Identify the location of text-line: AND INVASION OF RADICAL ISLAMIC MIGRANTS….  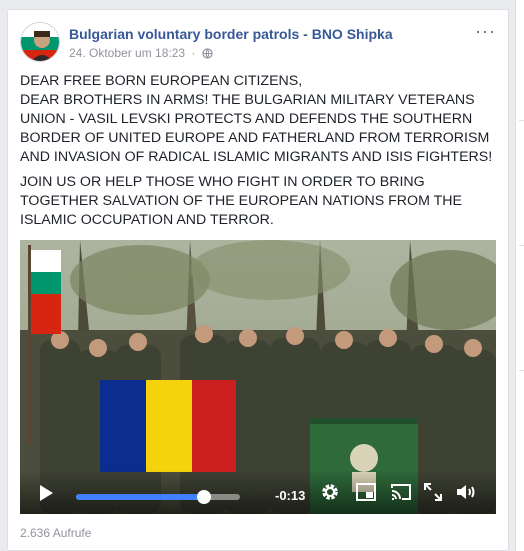
(256, 157).